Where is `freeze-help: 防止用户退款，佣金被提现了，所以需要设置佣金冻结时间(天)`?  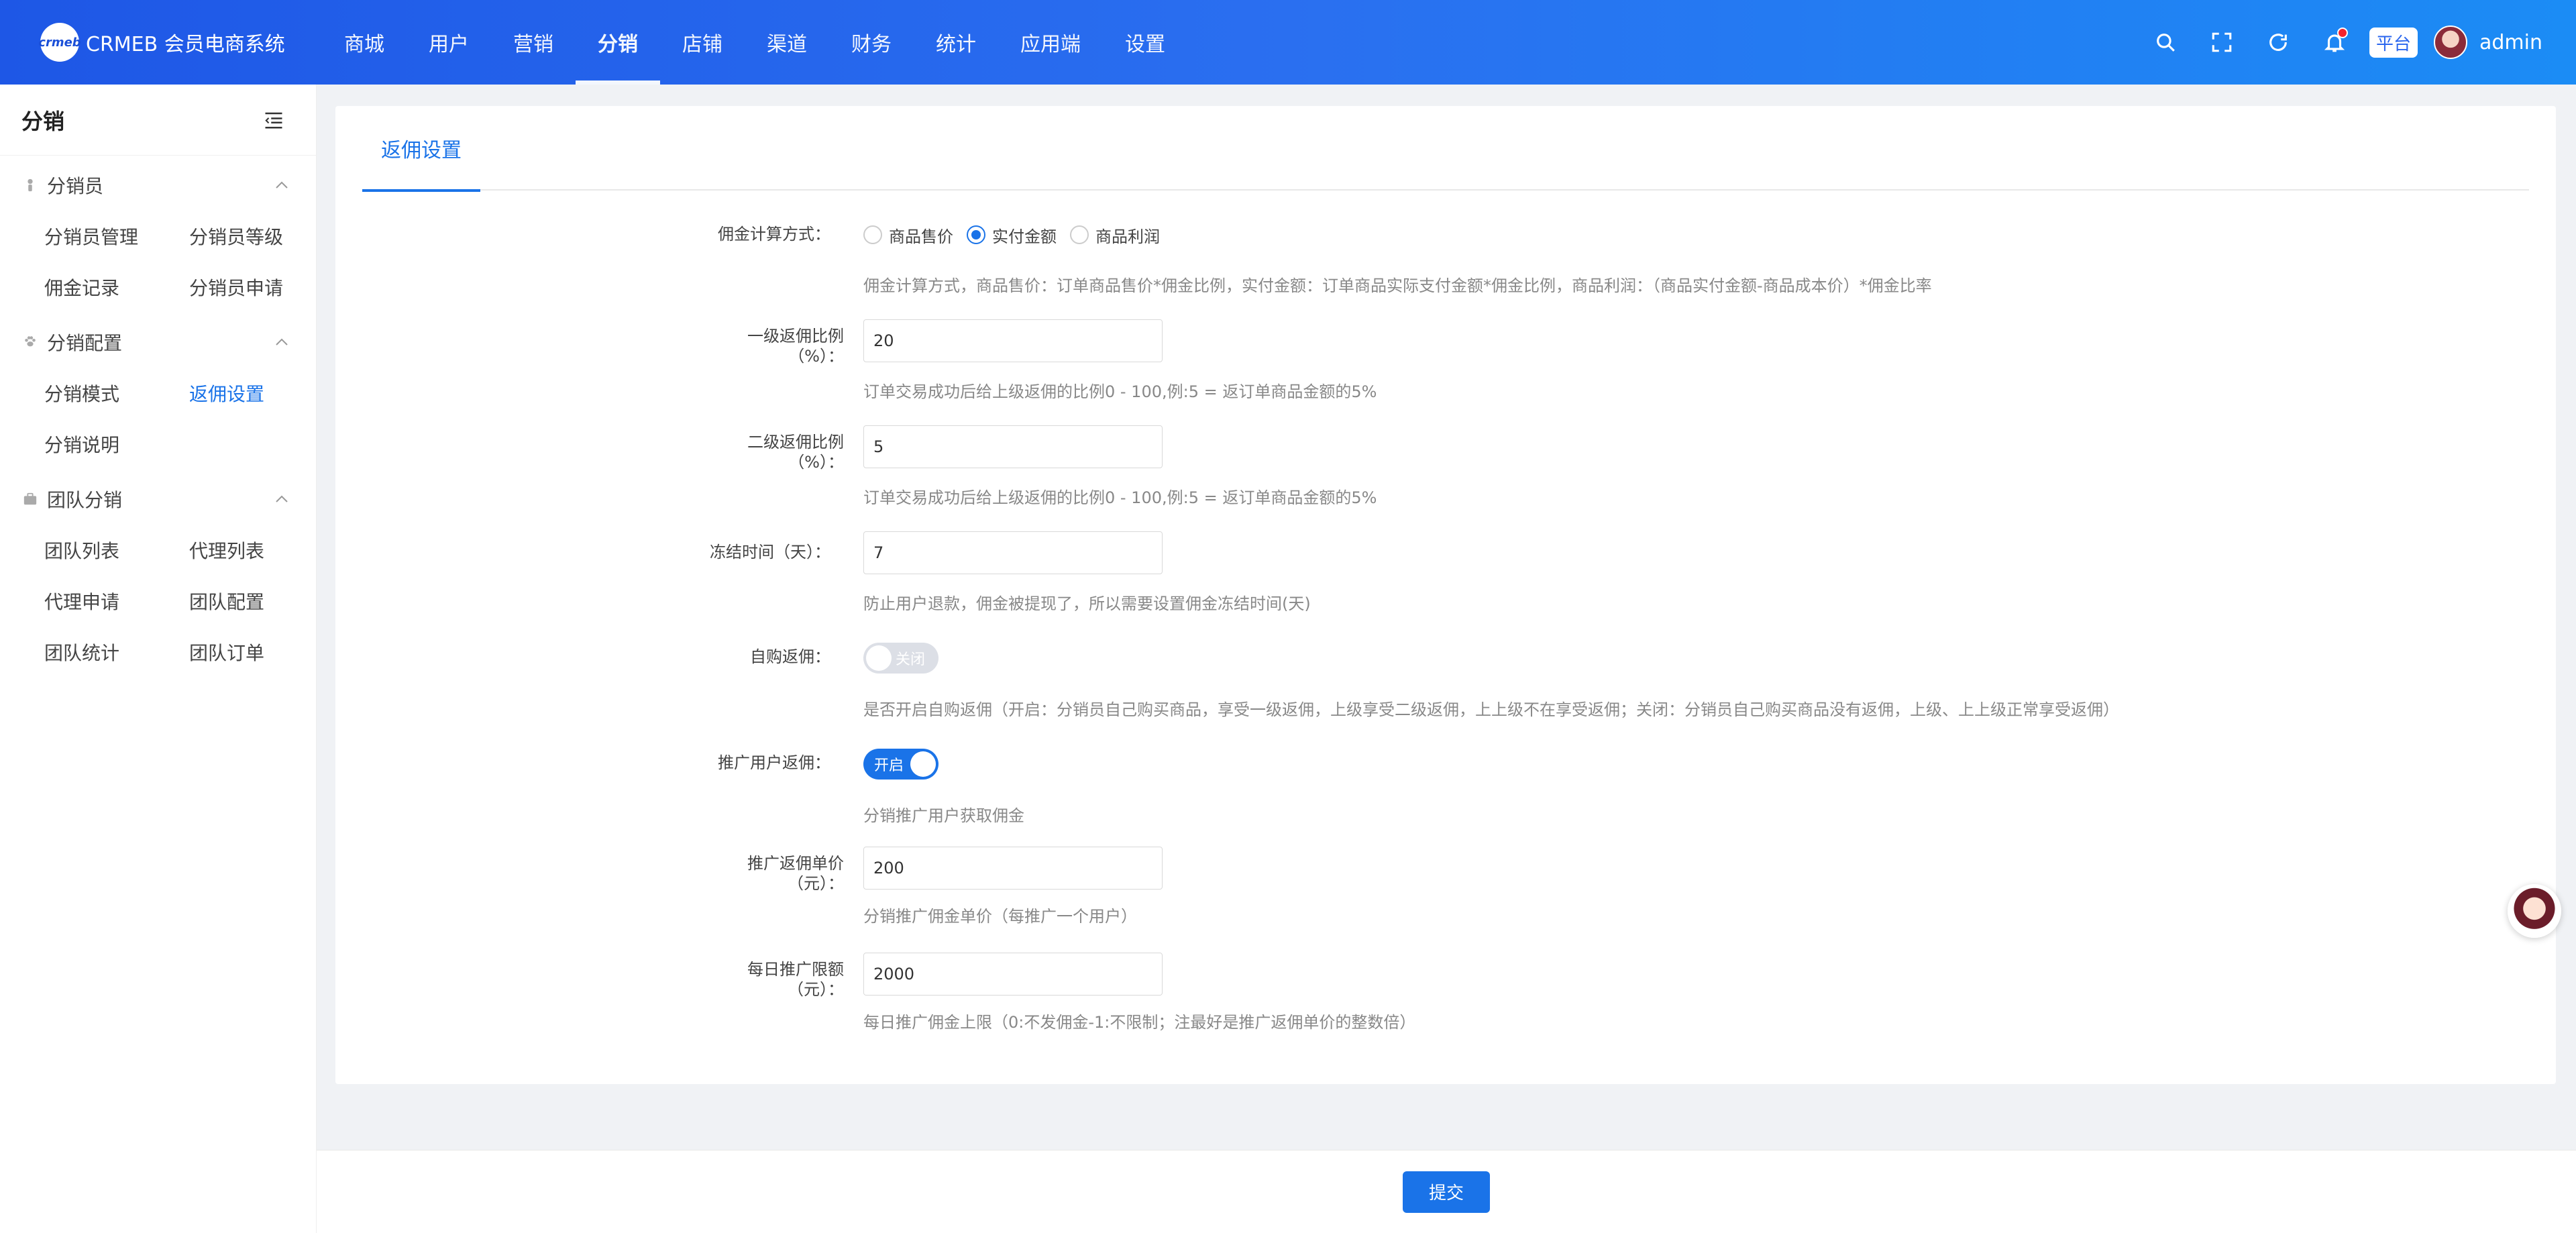
freeze-help: 防止用户退款，佣金被提现了，所以需要设置佣金冻结时间(天) is located at coordinates (1087, 604).